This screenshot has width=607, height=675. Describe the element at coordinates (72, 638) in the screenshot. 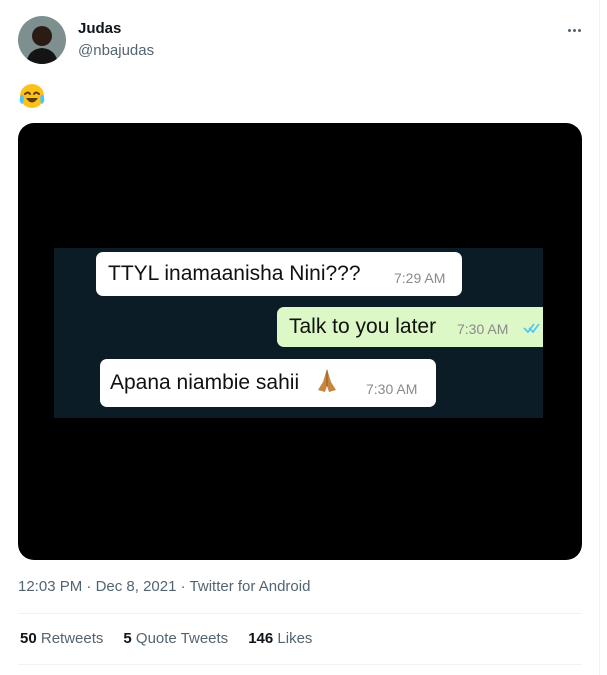

I see `retweets-label: Retweets` at that location.